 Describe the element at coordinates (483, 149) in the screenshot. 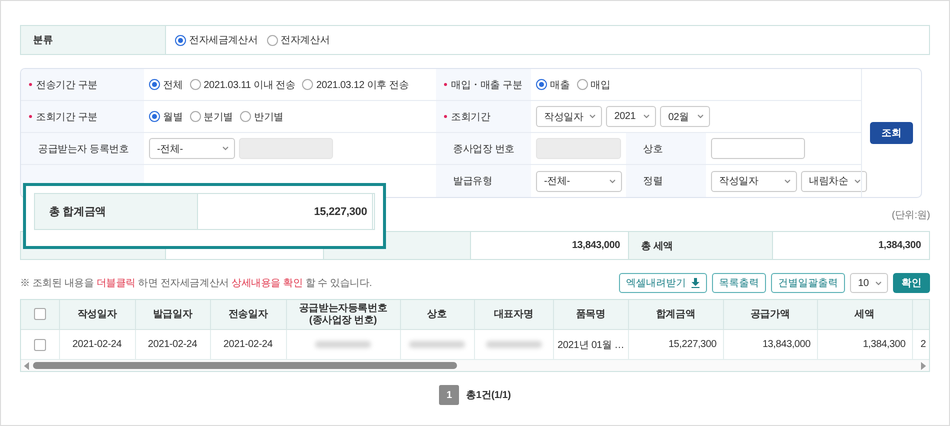

I see `field-label: 종사업장 번호` at that location.